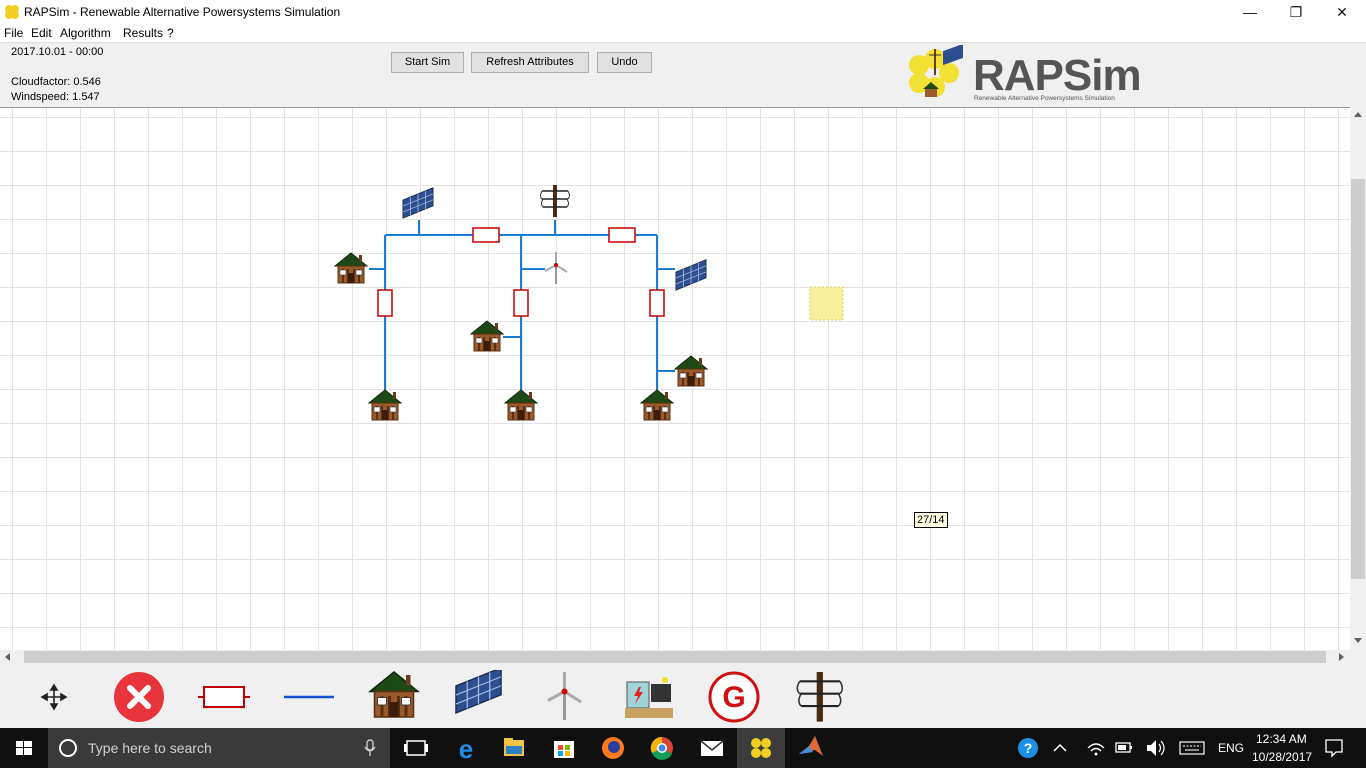  I want to click on mail-icon, so click(712, 748).